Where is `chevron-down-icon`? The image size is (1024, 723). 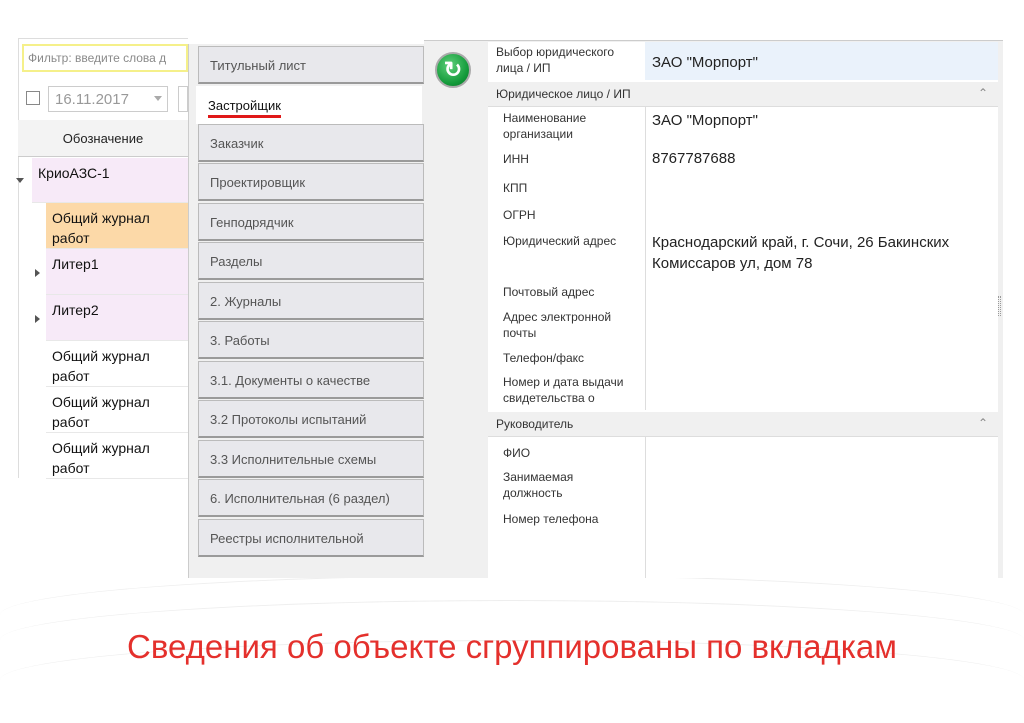
chevron-down-icon is located at coordinates (158, 100).